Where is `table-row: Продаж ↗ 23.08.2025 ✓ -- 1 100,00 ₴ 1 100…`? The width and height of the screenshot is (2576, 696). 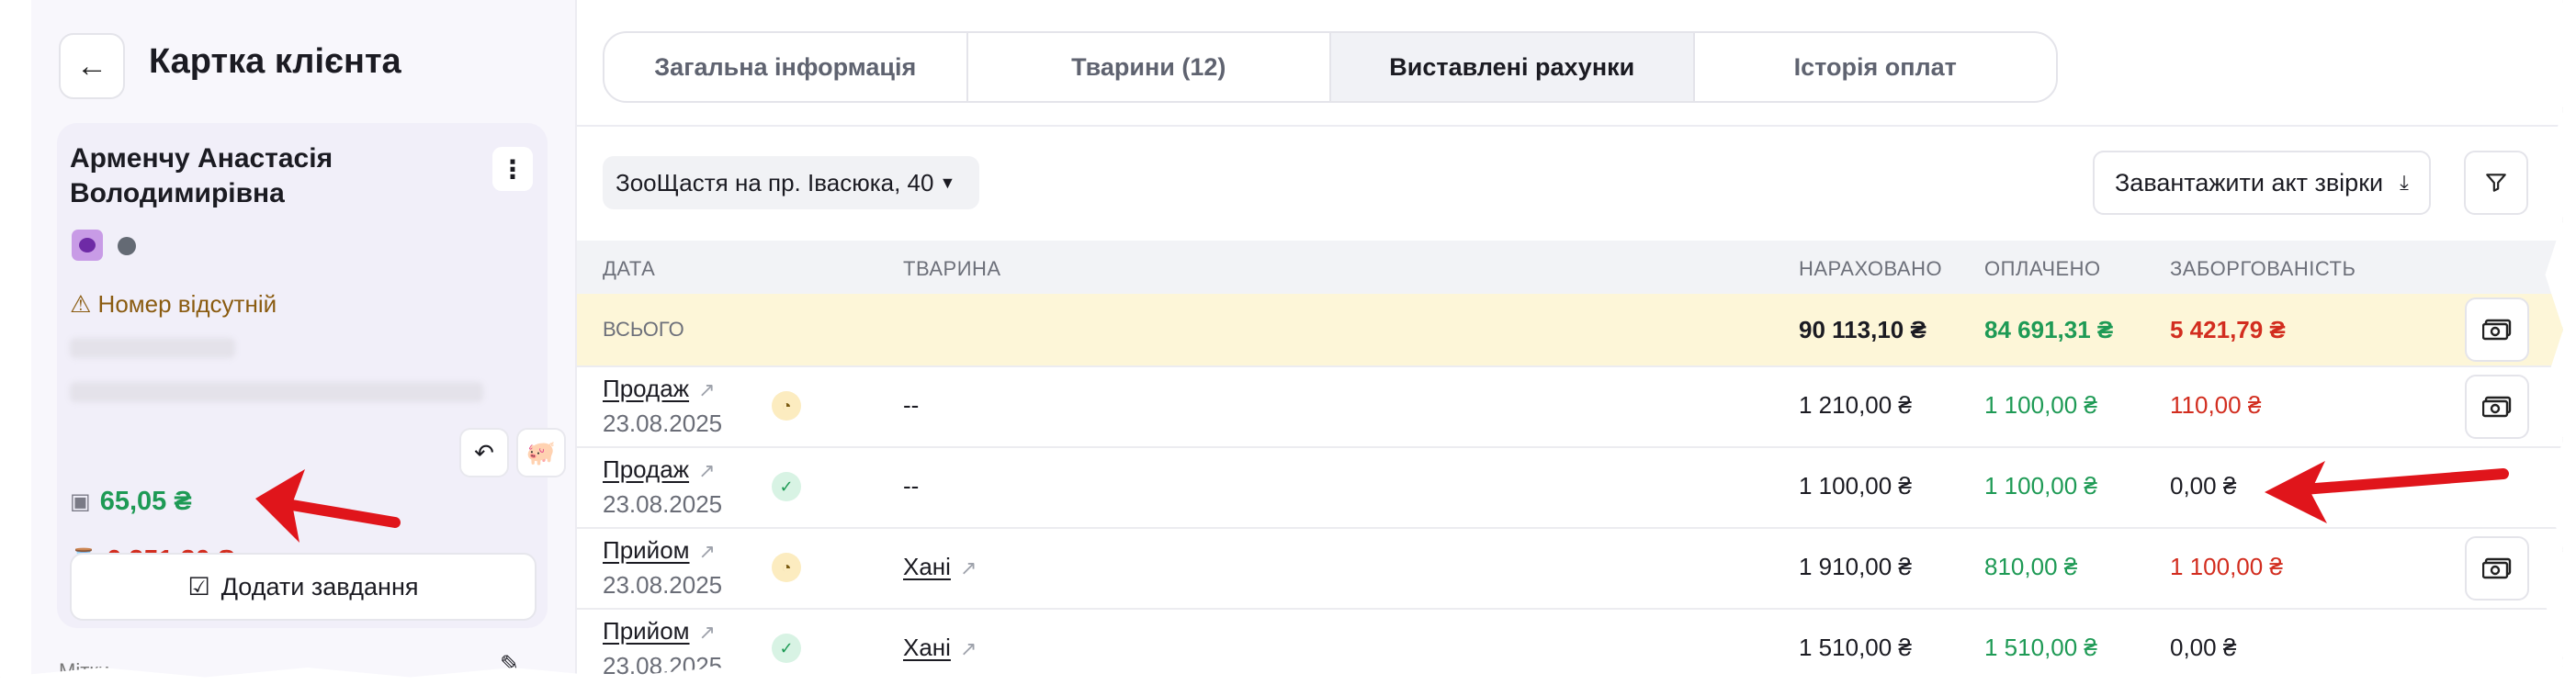 table-row: Продаж ↗ 23.08.2025 ✓ -- 1 100,00 ₴ 1 100… is located at coordinates (1570, 487).